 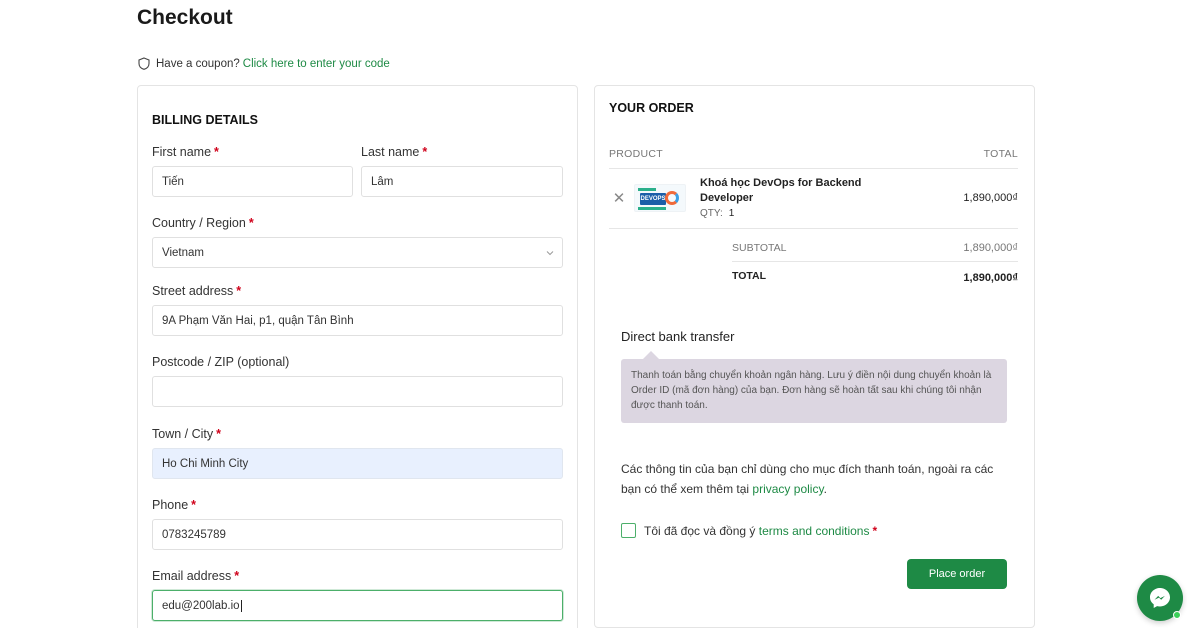 I want to click on payment-note-arrow, so click(x=651, y=355).